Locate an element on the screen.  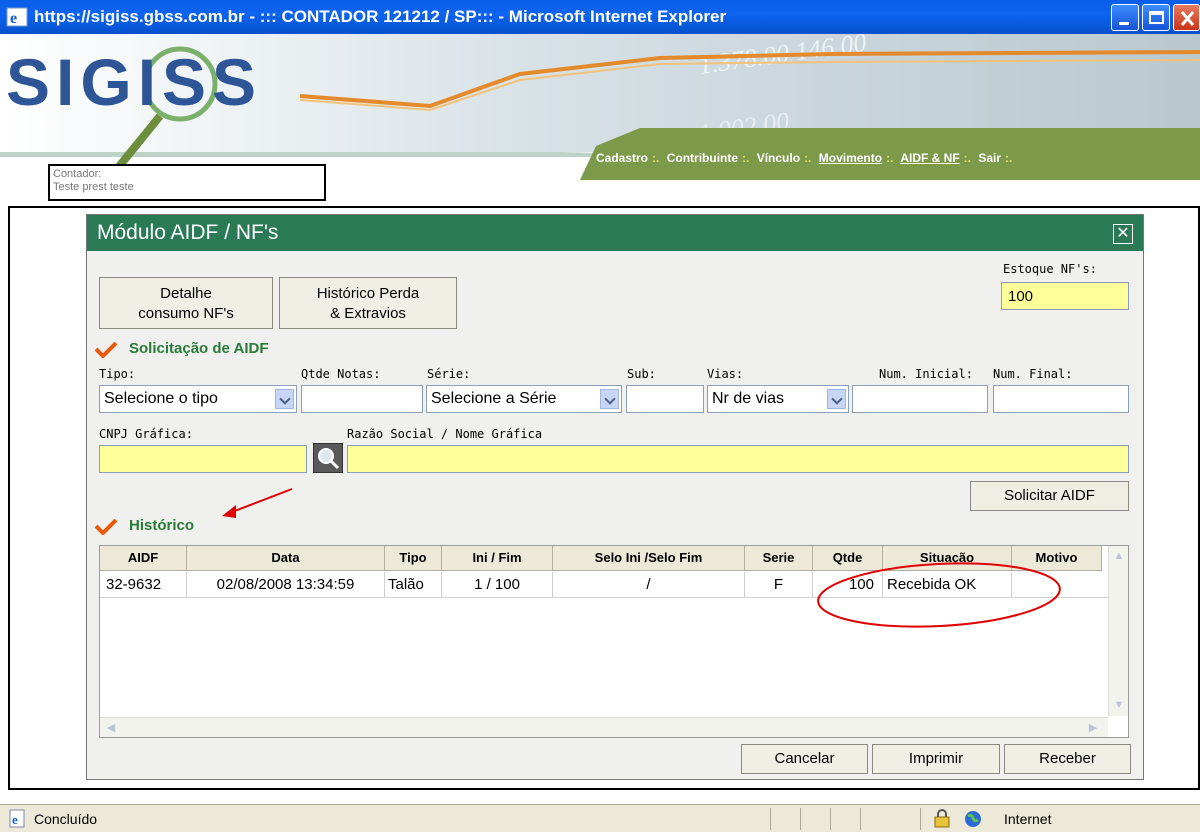
annotation-arrow is located at coordinates (262, 500).